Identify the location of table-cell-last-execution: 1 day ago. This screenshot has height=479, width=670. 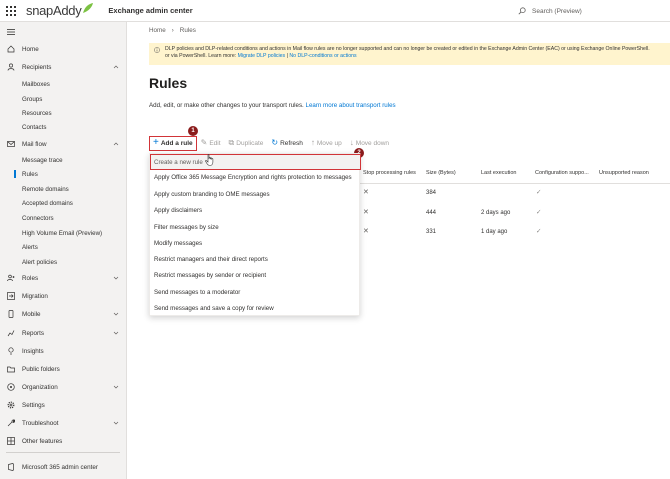
(494, 232).